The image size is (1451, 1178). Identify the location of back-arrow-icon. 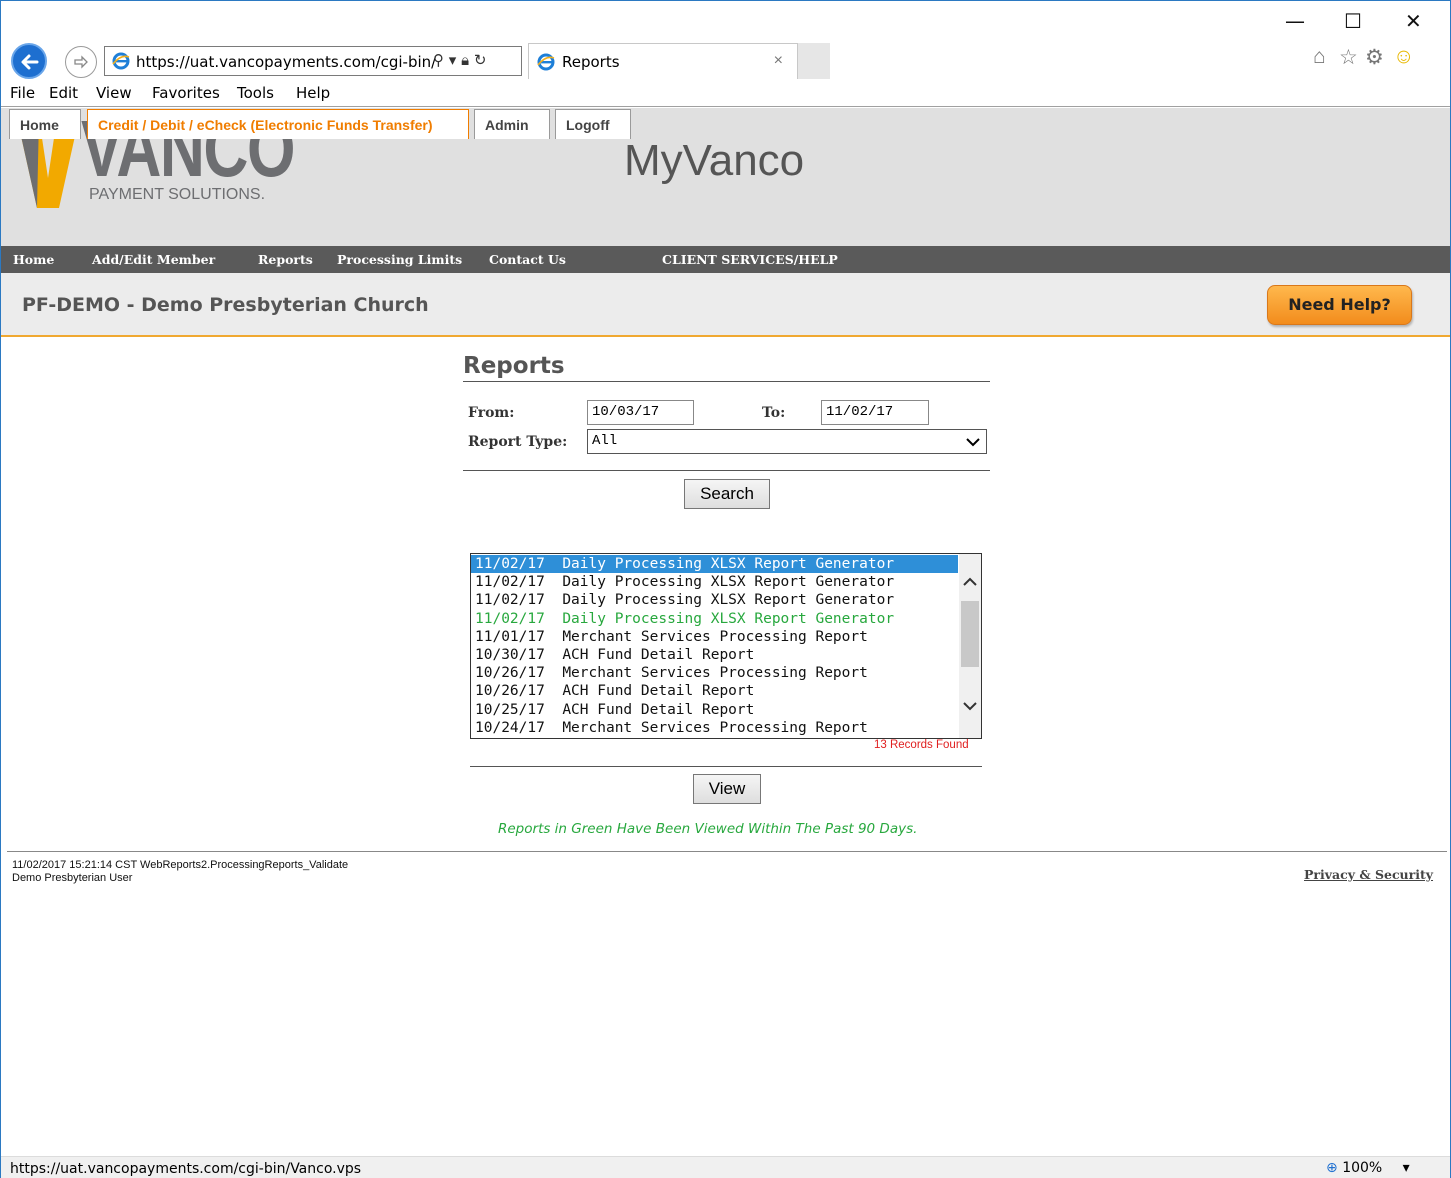
(30, 62).